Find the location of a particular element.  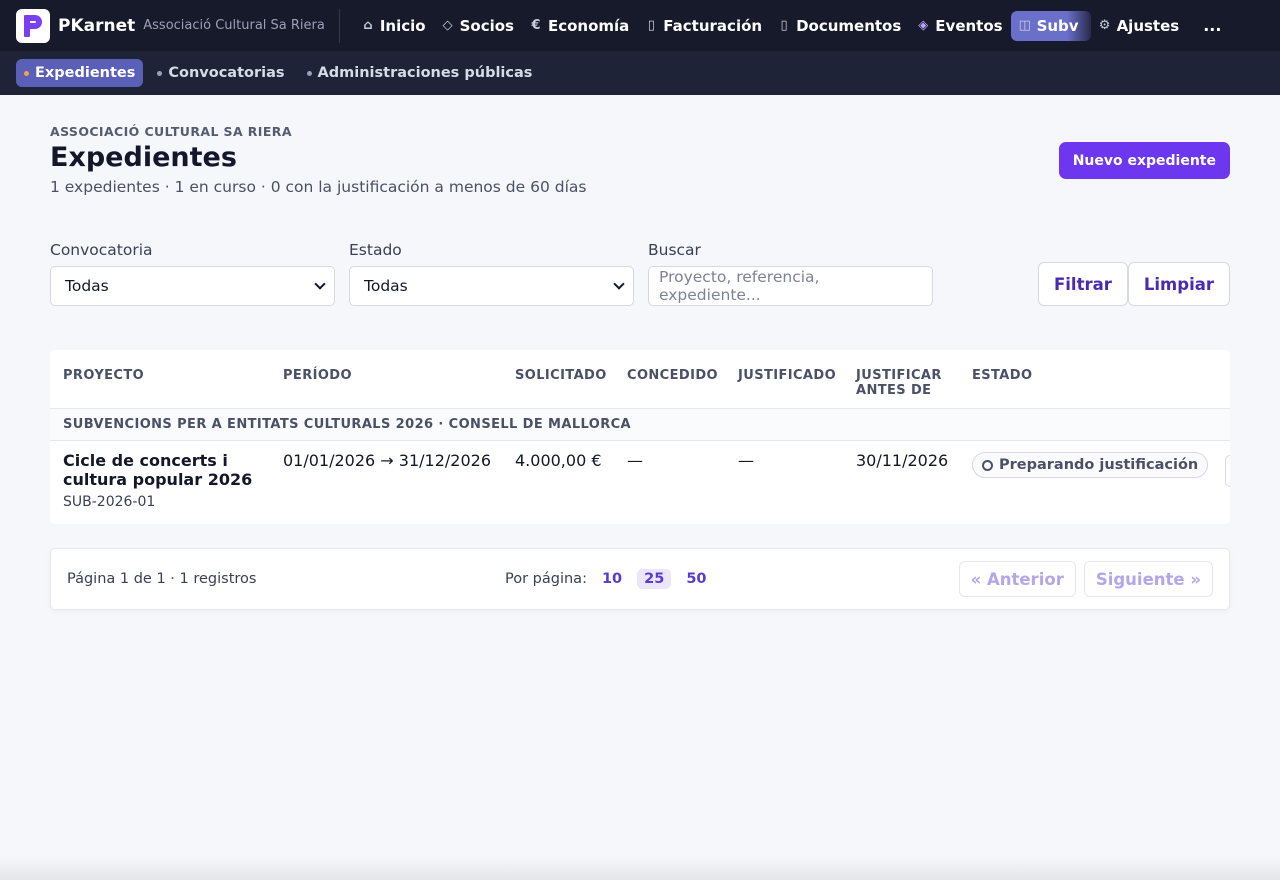

prev-page-button: « Anterior is located at coordinates (1017, 579).